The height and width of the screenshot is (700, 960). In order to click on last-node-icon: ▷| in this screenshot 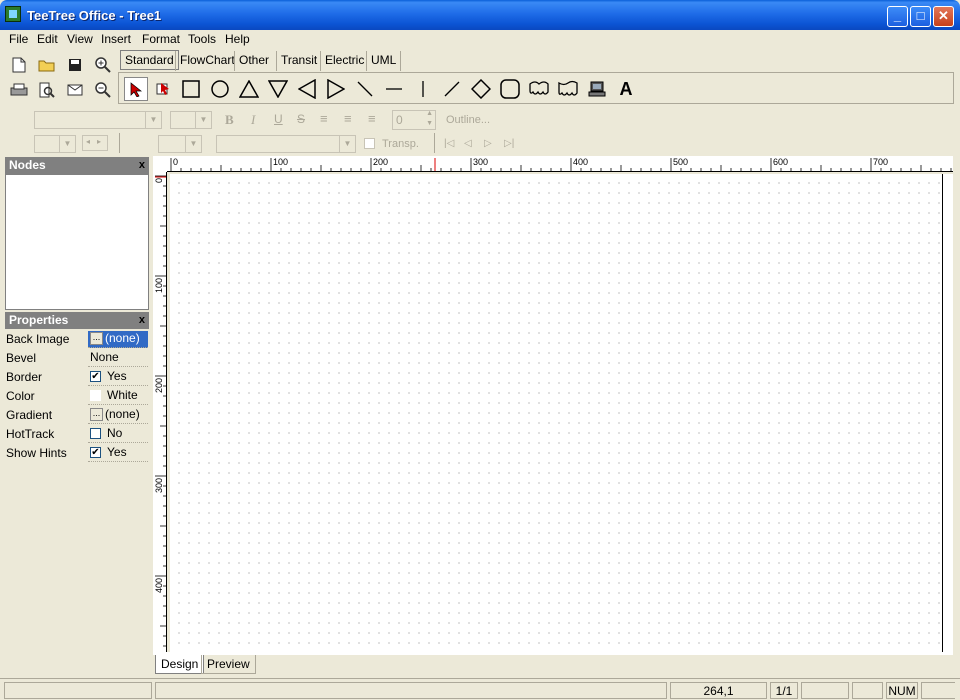, I will do `click(509, 143)`.